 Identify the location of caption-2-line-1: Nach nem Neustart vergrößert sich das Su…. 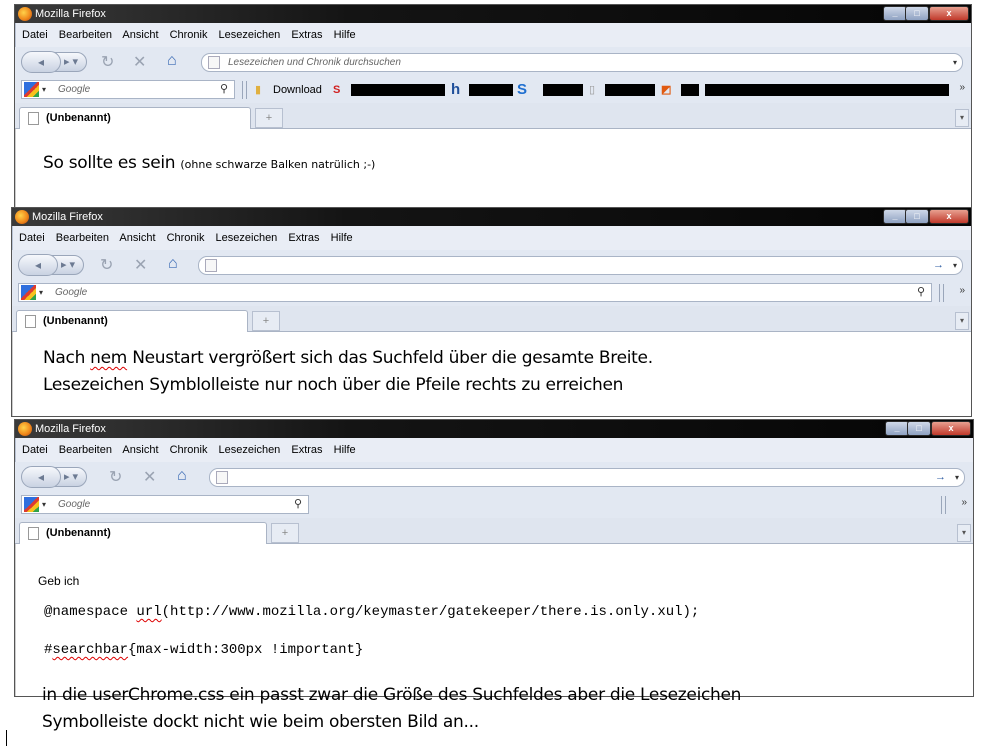
(348, 358).